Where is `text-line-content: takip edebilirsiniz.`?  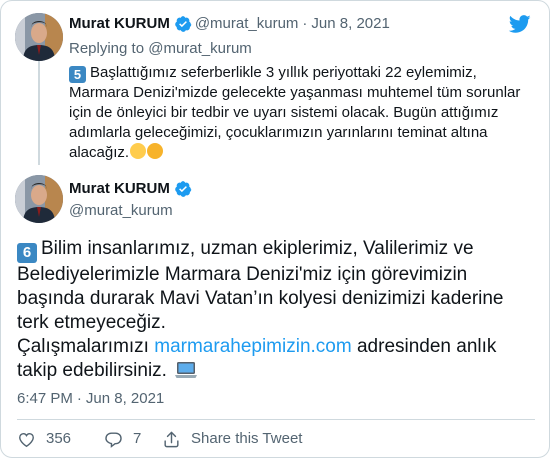
text-line-content: takip edebilirsiniz. is located at coordinates (92, 370).